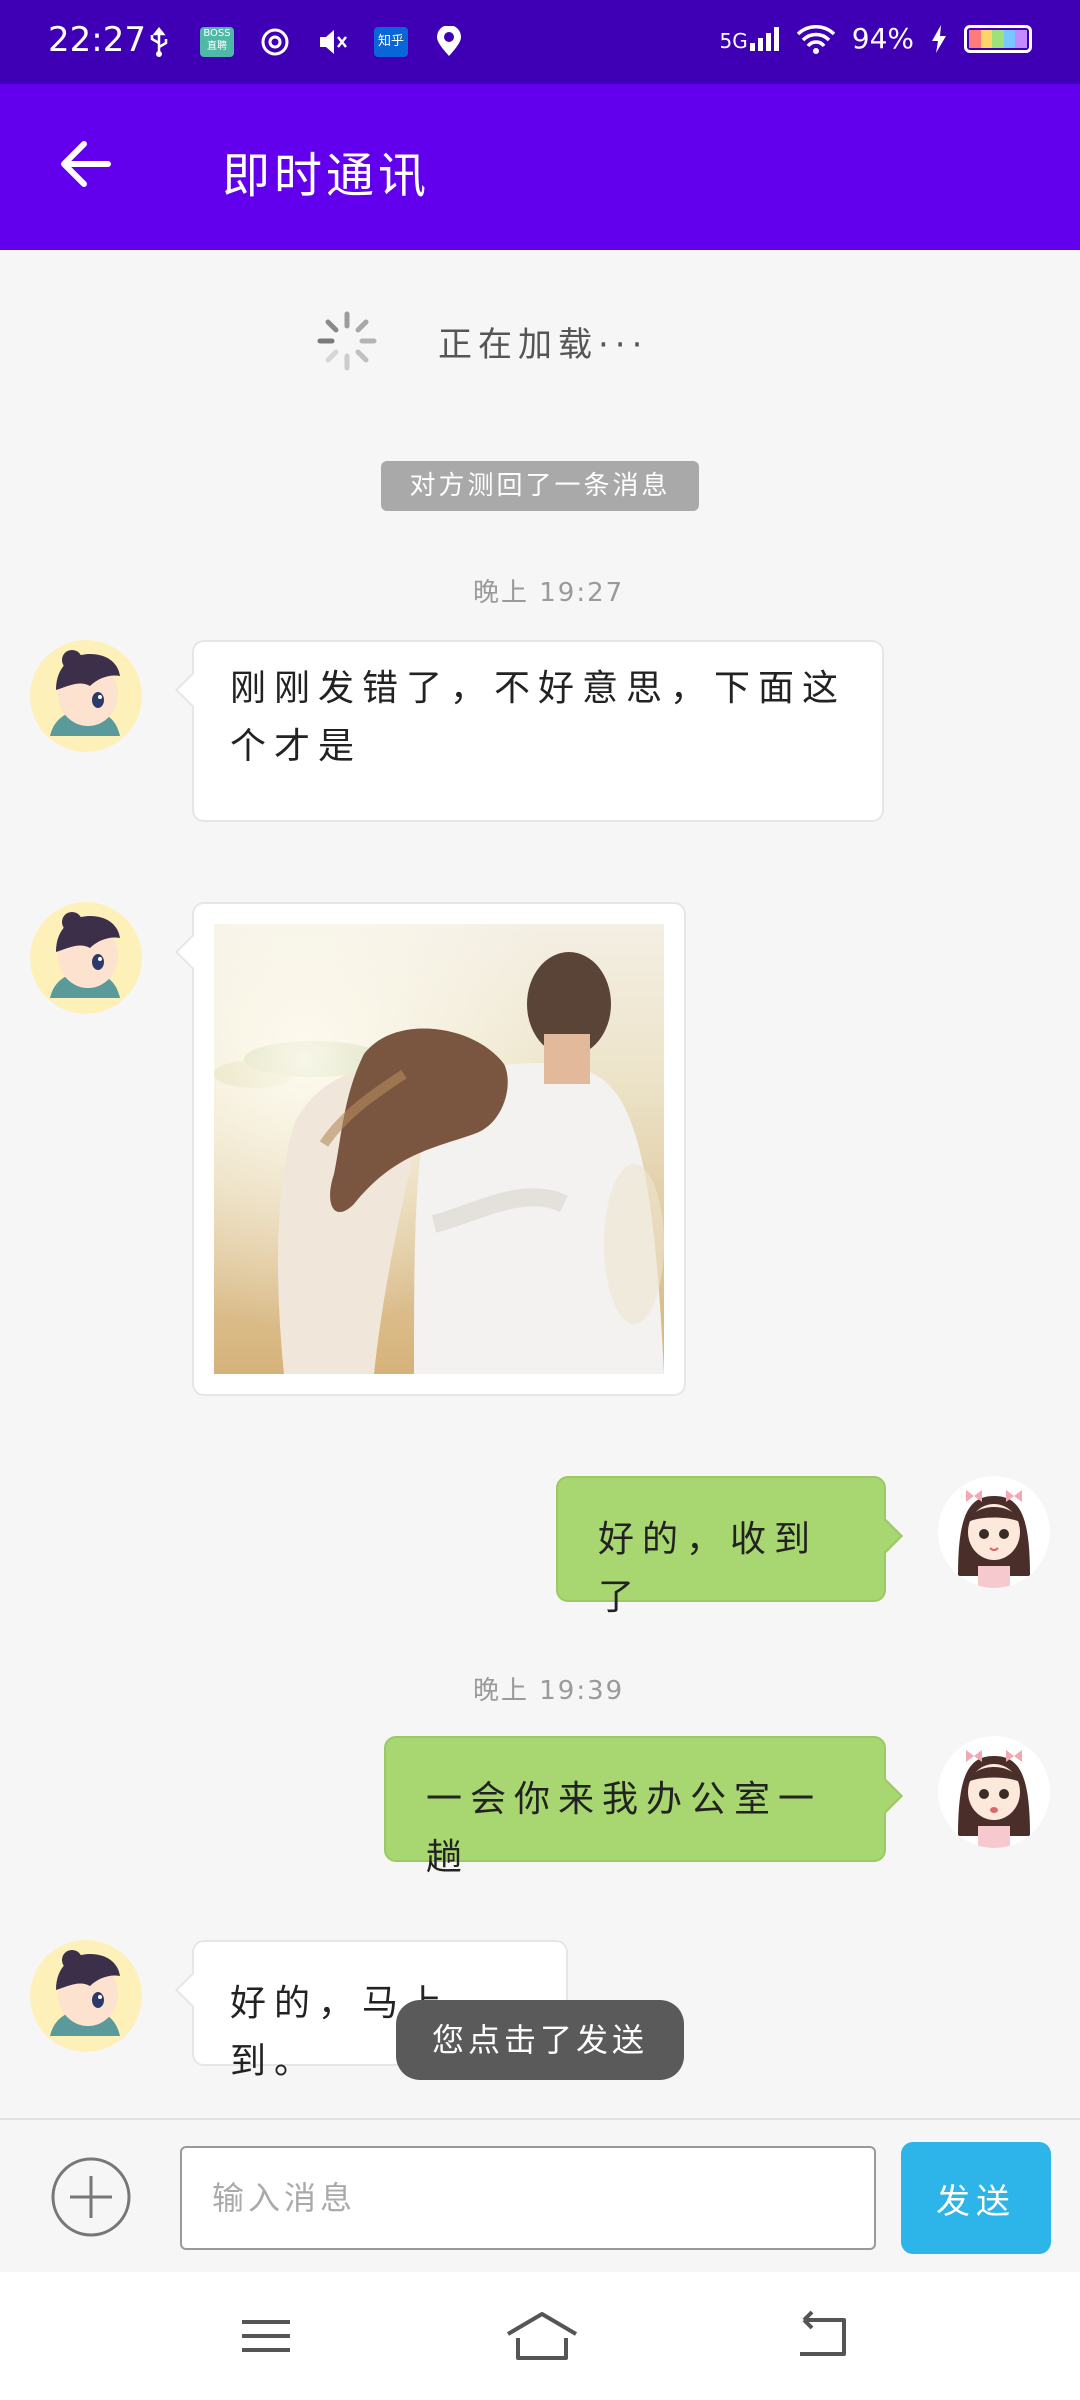 This screenshot has width=1080, height=2400. I want to click on home-icon, so click(542, 2336).